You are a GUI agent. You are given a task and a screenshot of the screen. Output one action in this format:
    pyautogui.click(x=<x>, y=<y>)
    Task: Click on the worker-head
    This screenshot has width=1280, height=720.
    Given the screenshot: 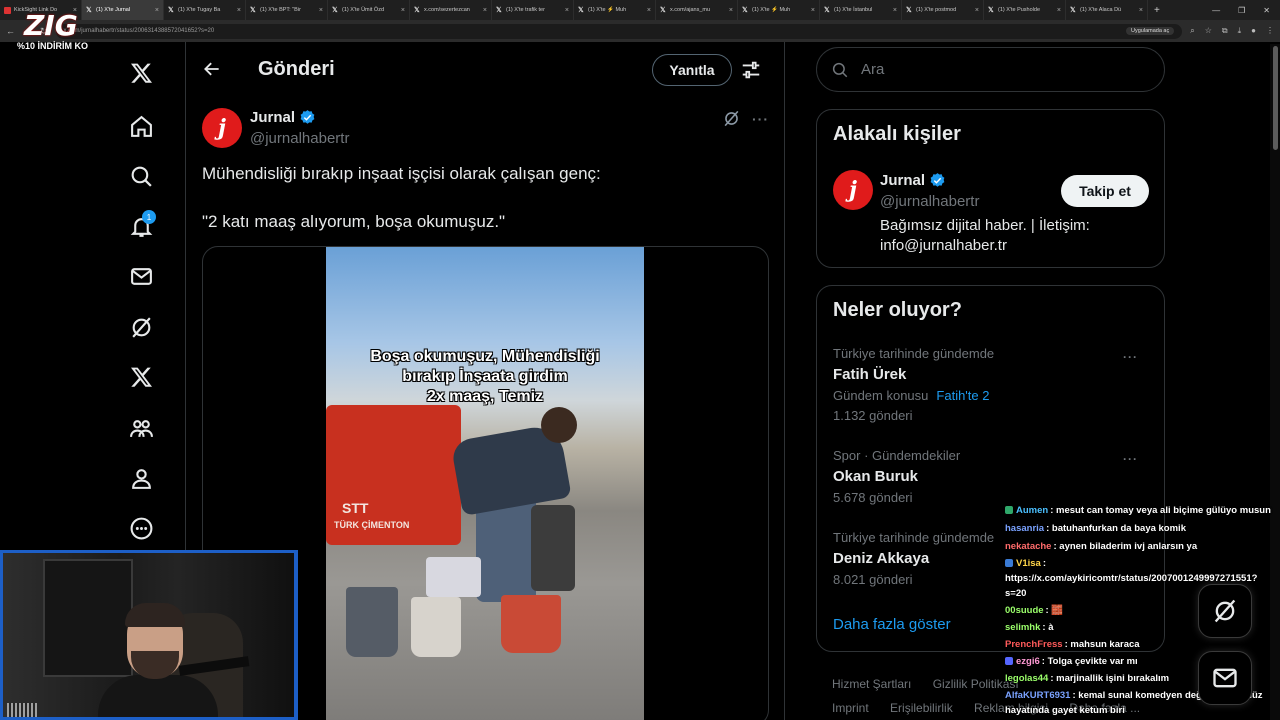 What is the action you would take?
    pyautogui.click(x=559, y=425)
    